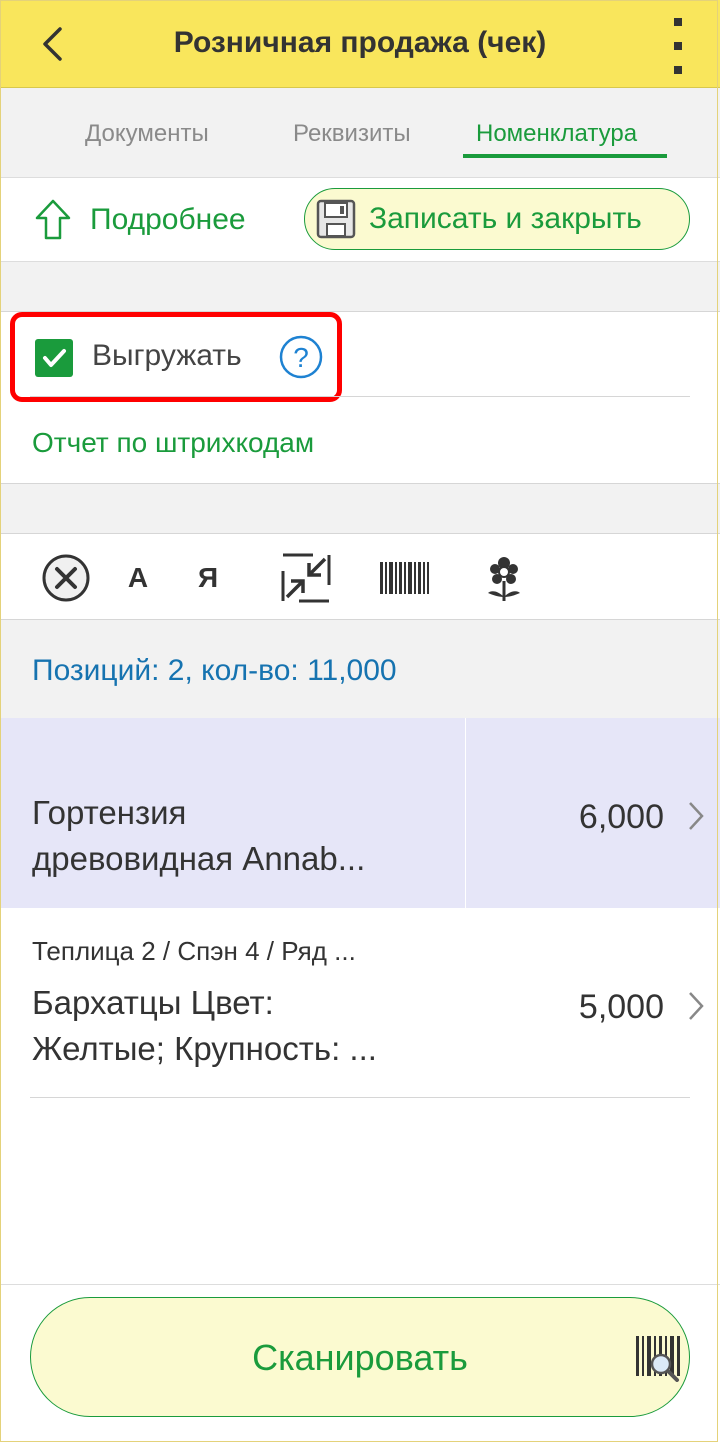 The width and height of the screenshot is (720, 1444). I want to click on column-separator, so click(465, 813).